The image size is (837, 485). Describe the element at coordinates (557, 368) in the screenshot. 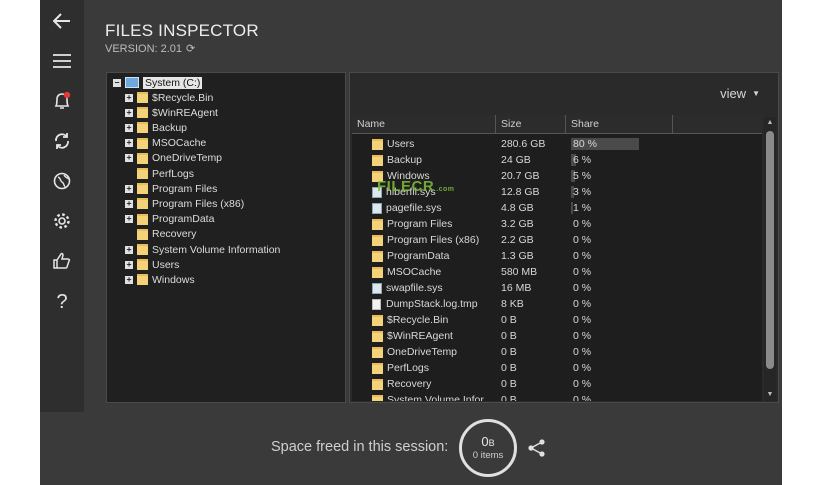

I see `table-row: PerfLogs 0 B 0 %` at that location.